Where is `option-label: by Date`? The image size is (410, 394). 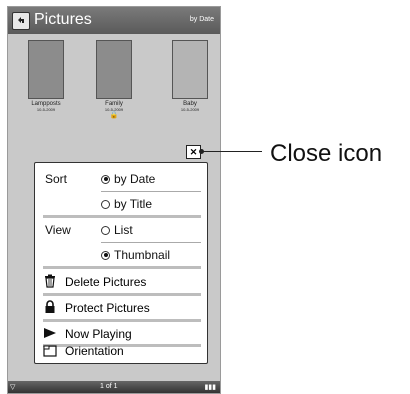
option-label: by Date is located at coordinates (135, 179).